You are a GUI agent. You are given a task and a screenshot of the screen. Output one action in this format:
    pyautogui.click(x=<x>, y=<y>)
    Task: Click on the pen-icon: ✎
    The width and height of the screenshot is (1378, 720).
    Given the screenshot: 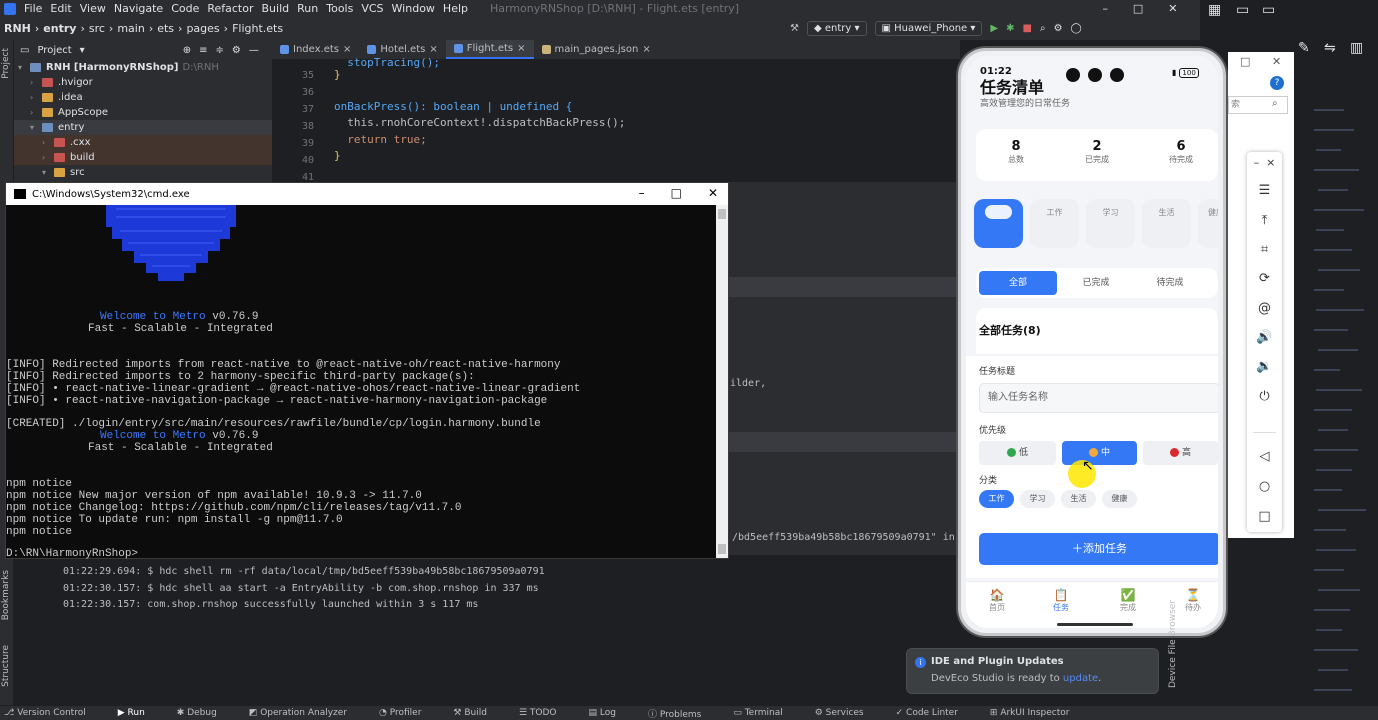 What is the action you would take?
    pyautogui.click(x=1304, y=48)
    